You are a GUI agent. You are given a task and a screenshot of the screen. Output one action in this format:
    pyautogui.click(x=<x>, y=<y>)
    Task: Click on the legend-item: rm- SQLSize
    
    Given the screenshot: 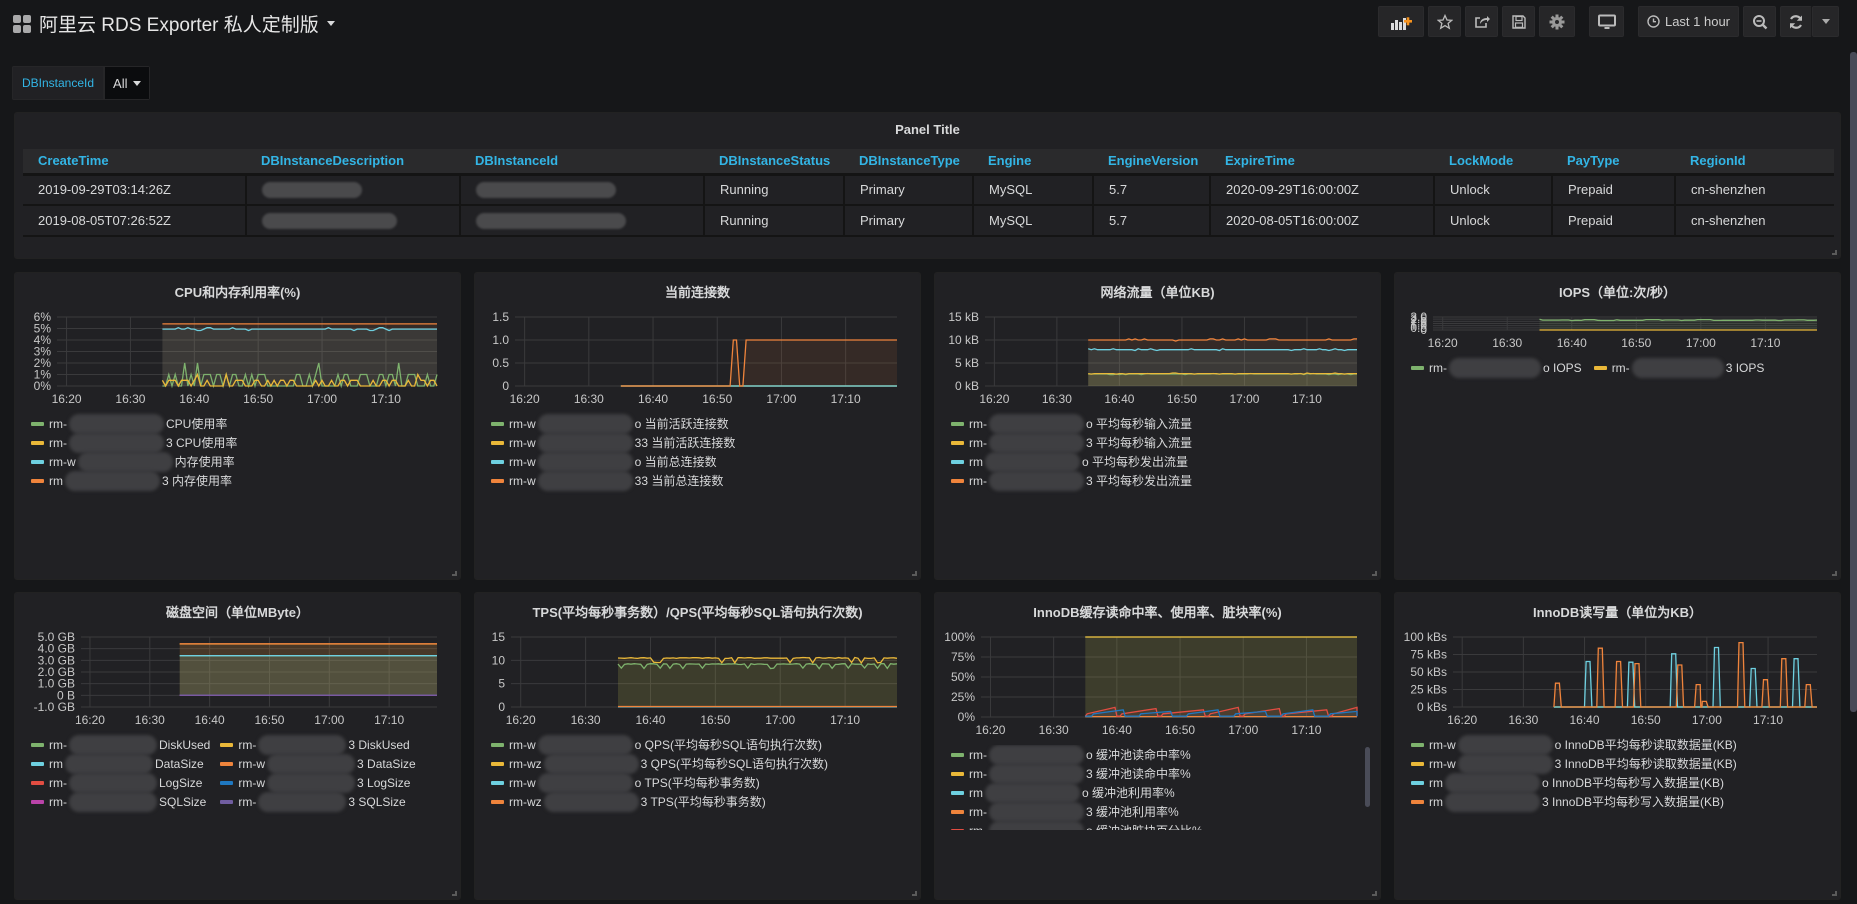 What is the action you would take?
    pyautogui.click(x=120, y=801)
    